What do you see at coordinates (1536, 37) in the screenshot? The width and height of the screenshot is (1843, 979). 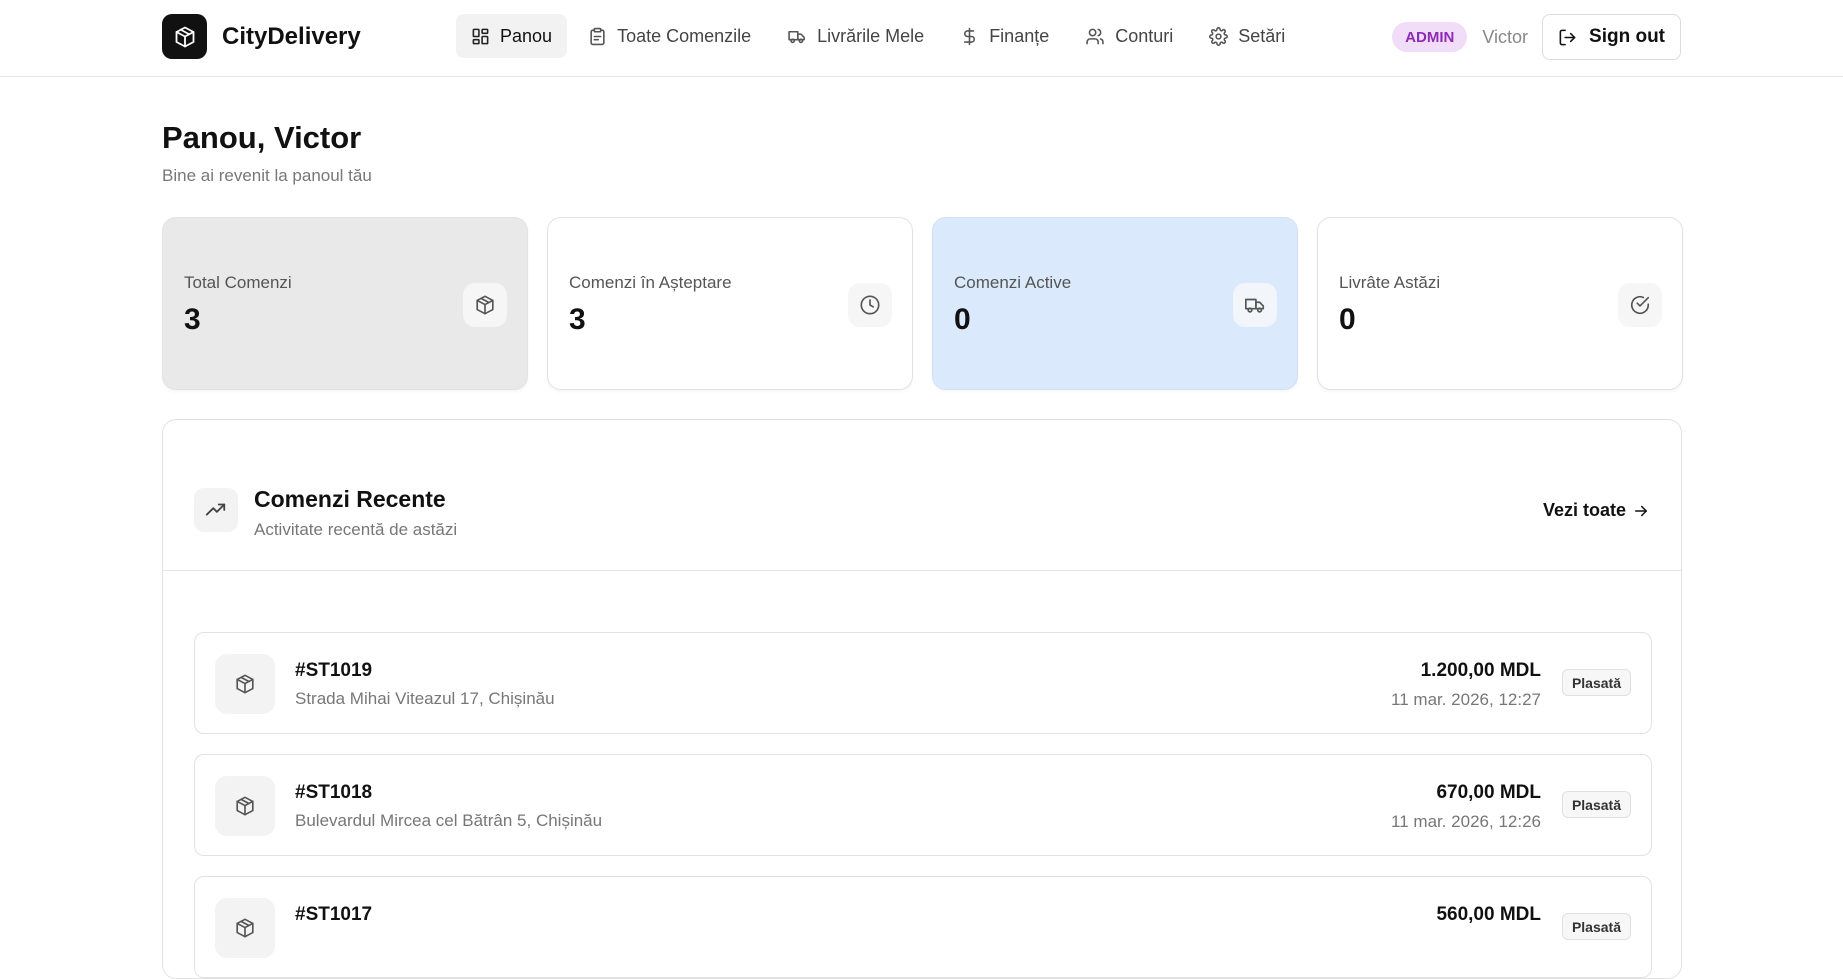 I see `user-area: ADMIN Victor Sign out` at bounding box center [1536, 37].